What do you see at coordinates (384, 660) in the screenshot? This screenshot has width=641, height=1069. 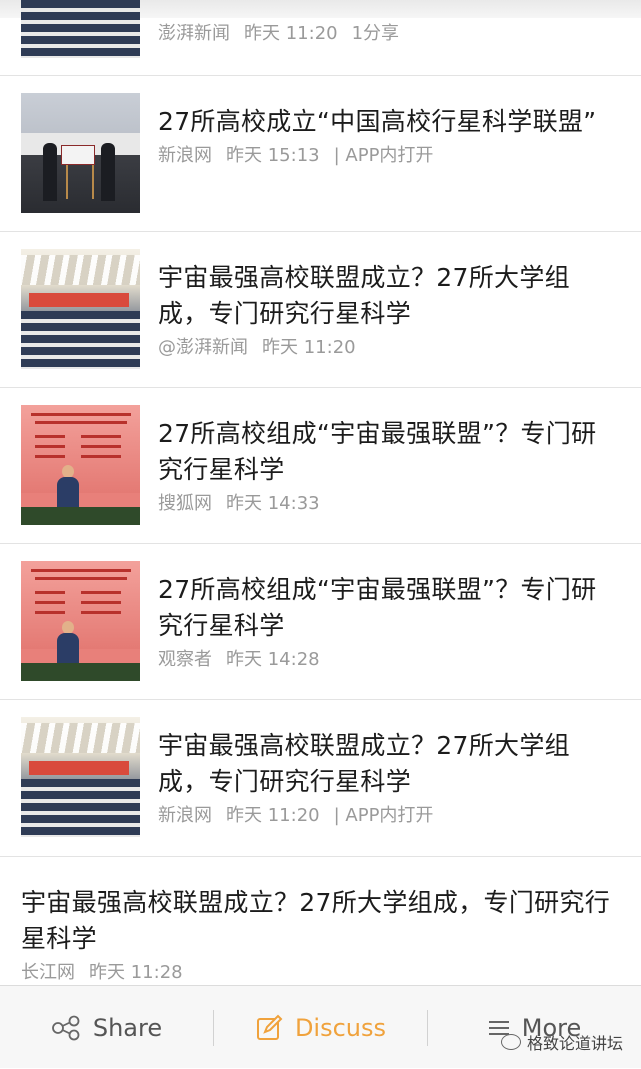 I see `item-meta: 观察者 昨天 14:28` at bounding box center [384, 660].